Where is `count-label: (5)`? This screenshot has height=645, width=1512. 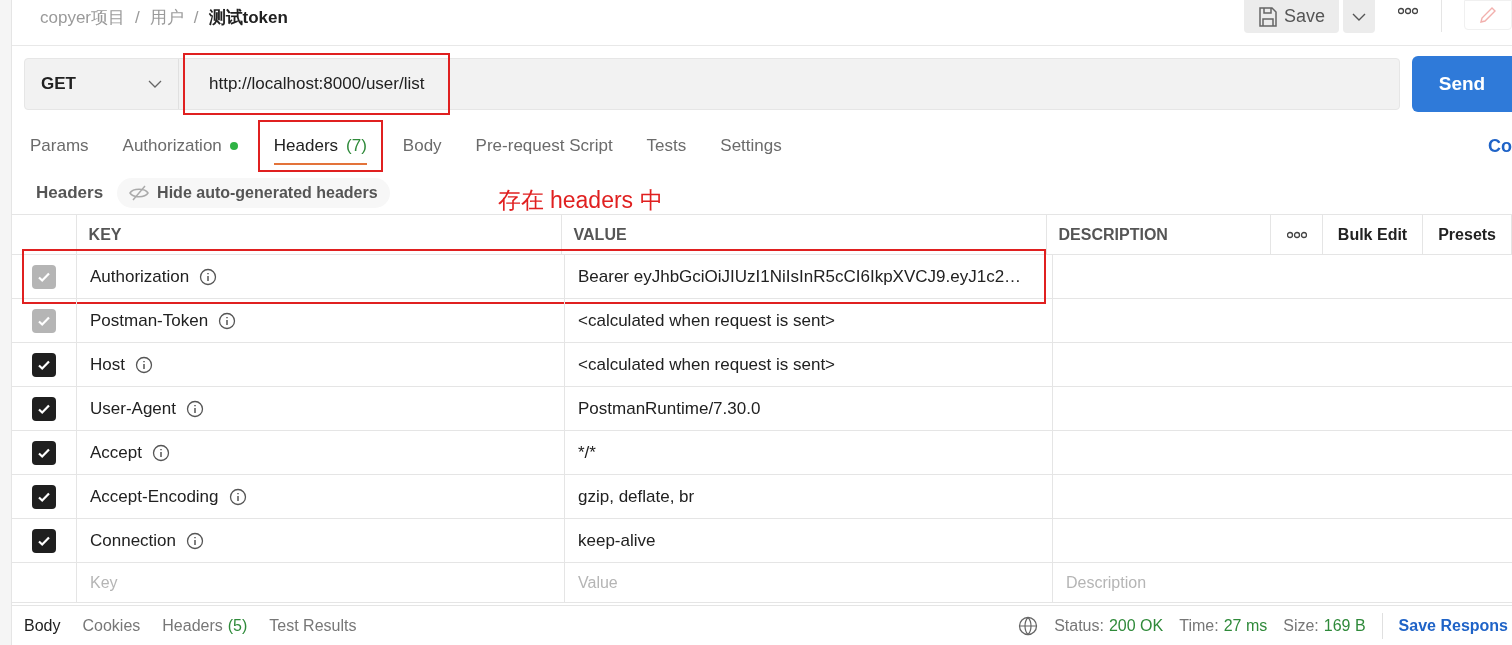 count-label: (5) is located at coordinates (237, 625).